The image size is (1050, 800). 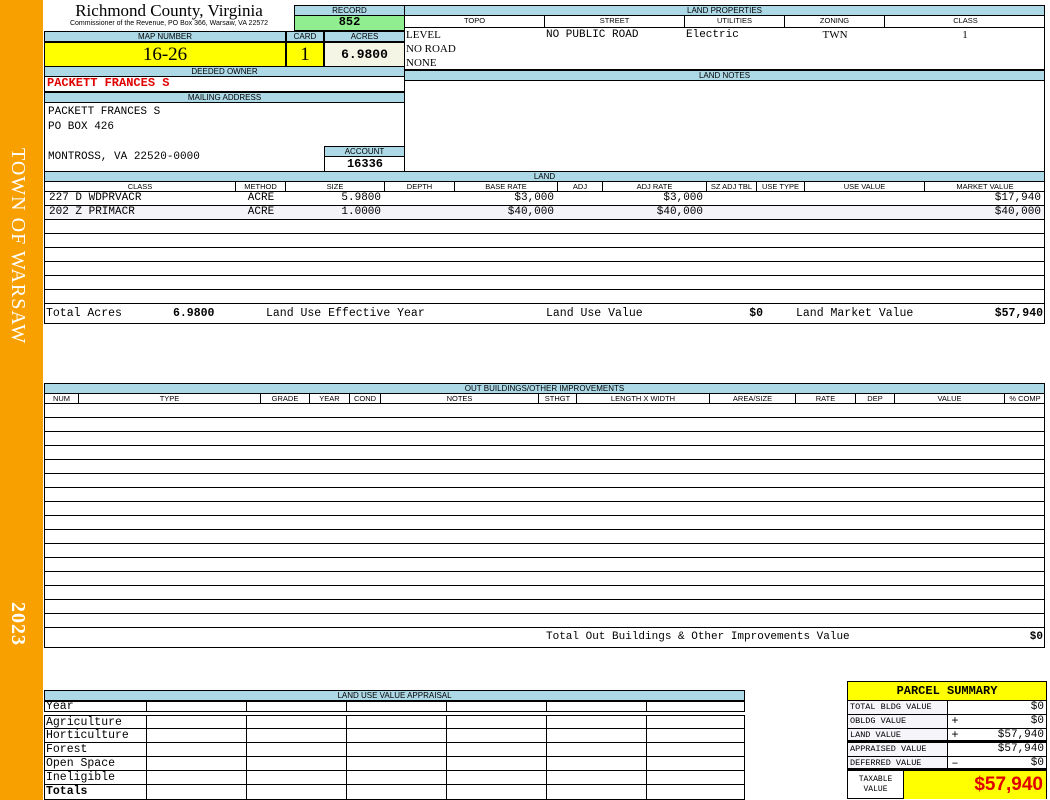 What do you see at coordinates (643, 399) in the screenshot?
I see `column-header: LENGTH X WIDTH` at bounding box center [643, 399].